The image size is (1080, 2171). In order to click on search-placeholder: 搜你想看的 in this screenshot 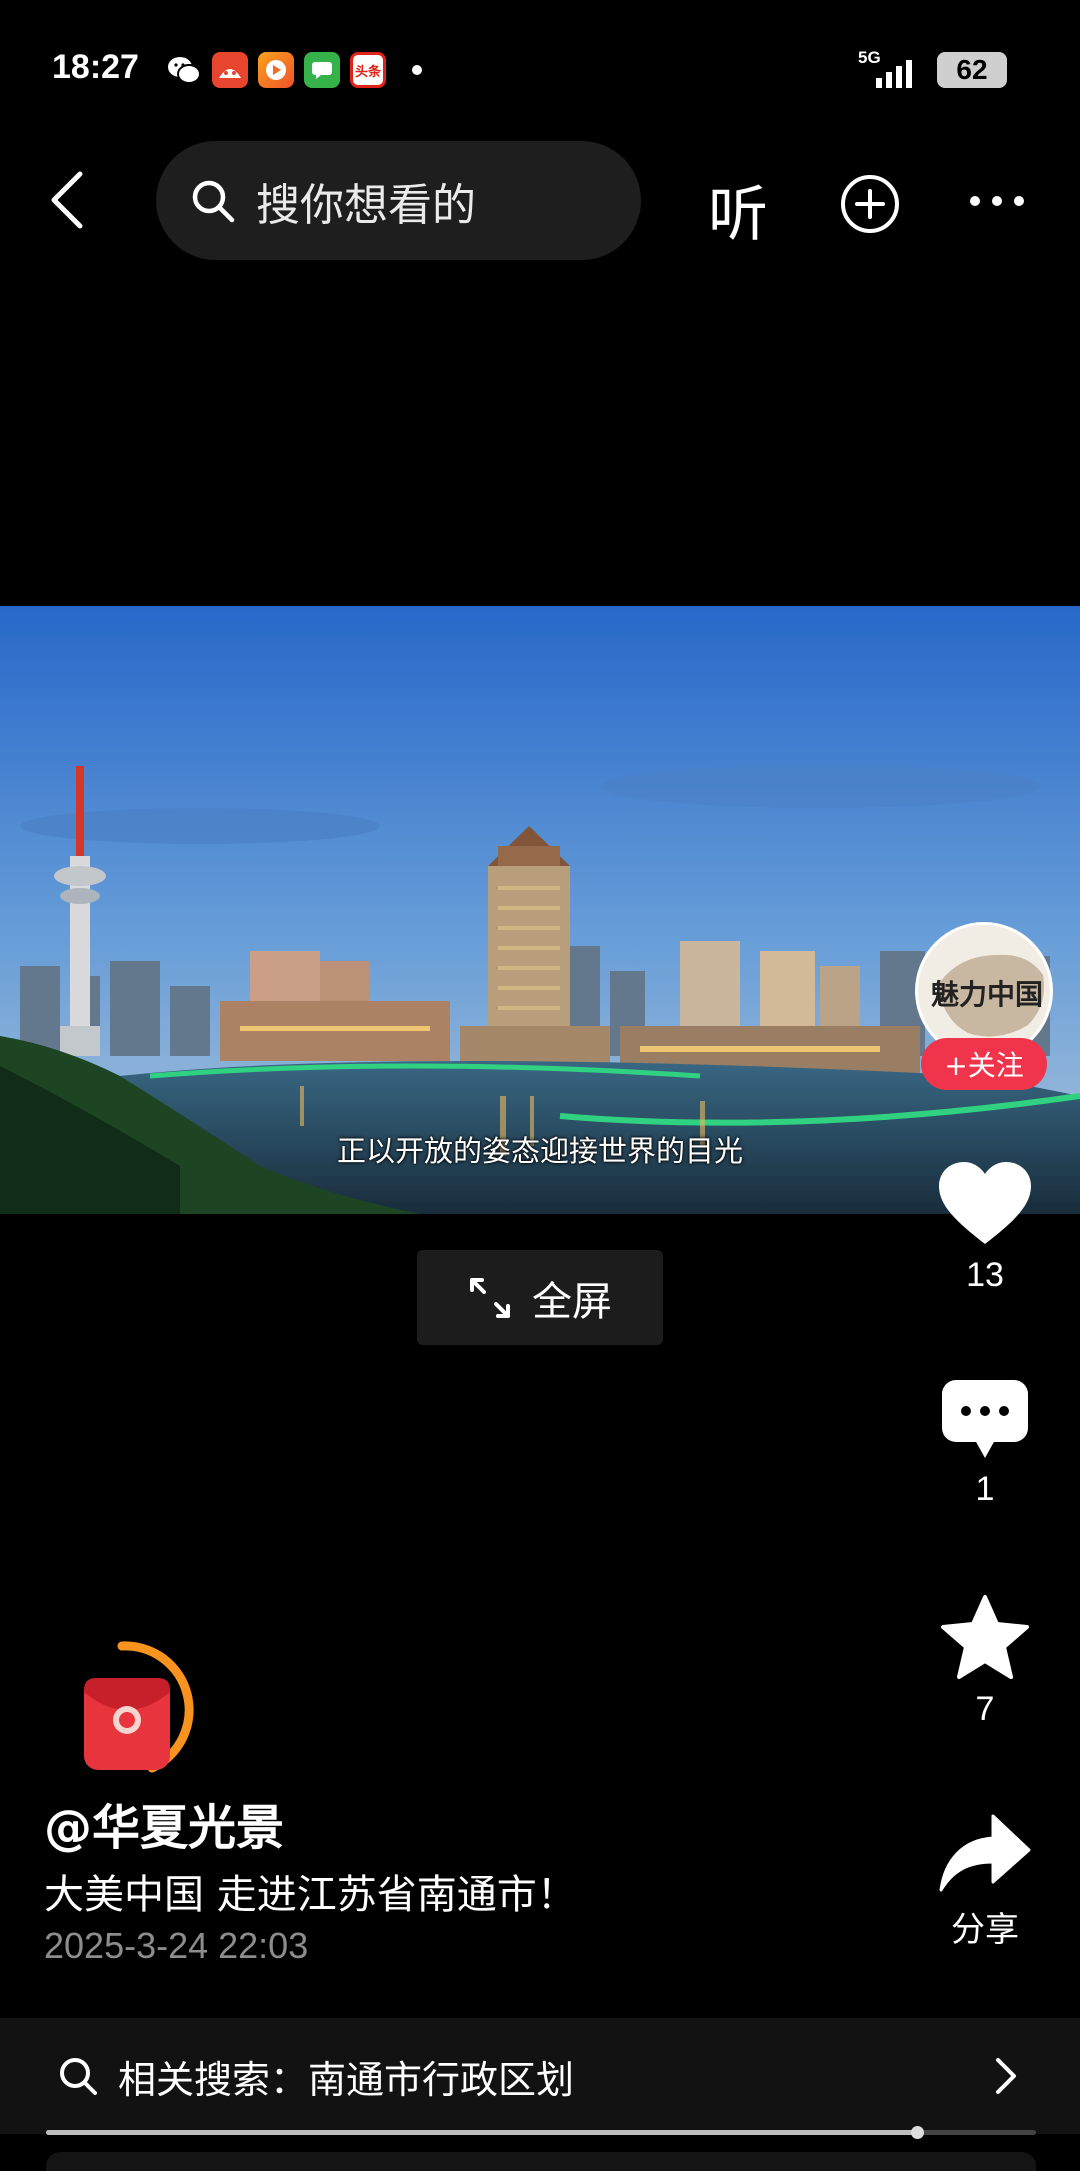, I will do `click(366, 205)`.